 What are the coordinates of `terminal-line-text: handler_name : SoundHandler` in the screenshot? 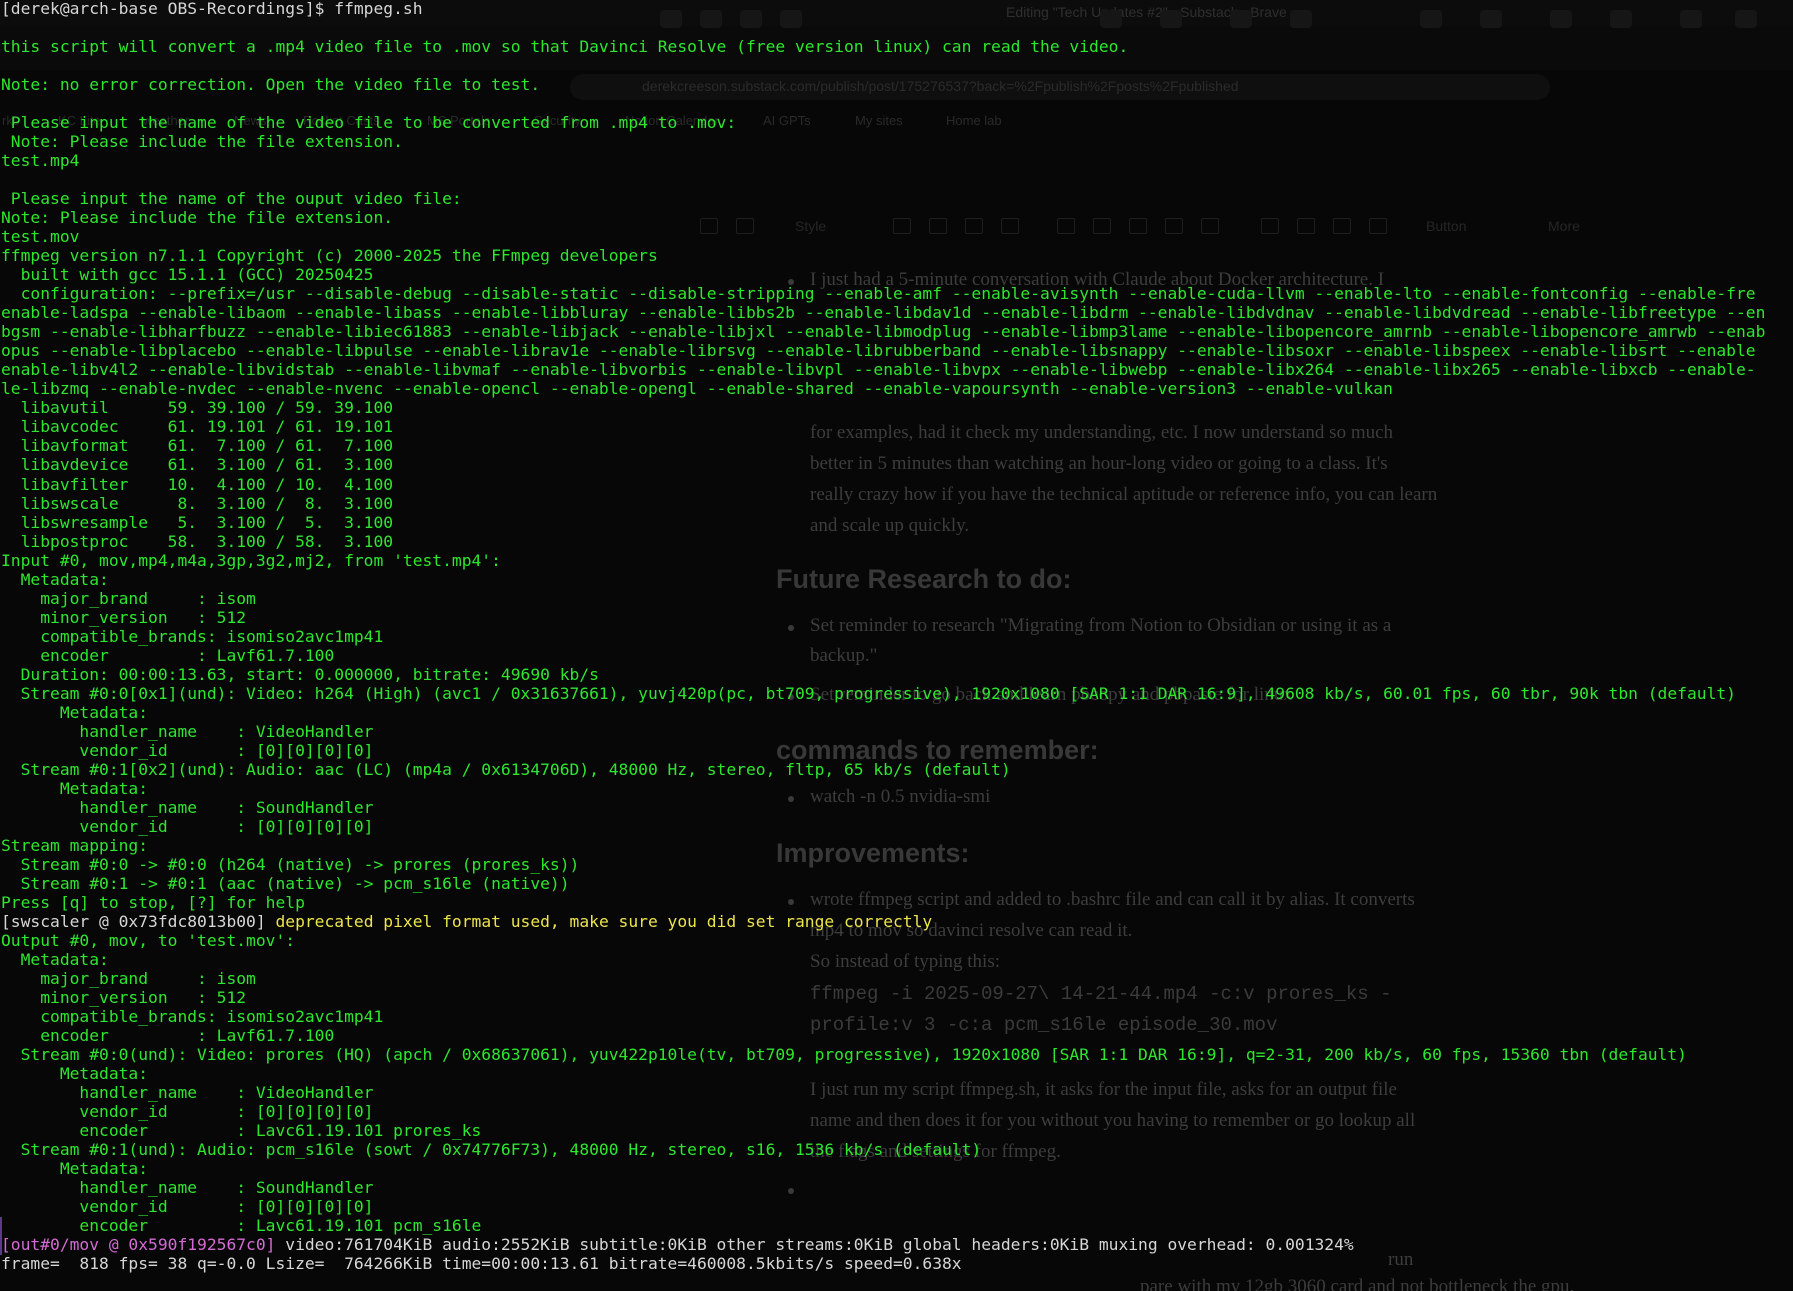 It's located at (187, 1188).